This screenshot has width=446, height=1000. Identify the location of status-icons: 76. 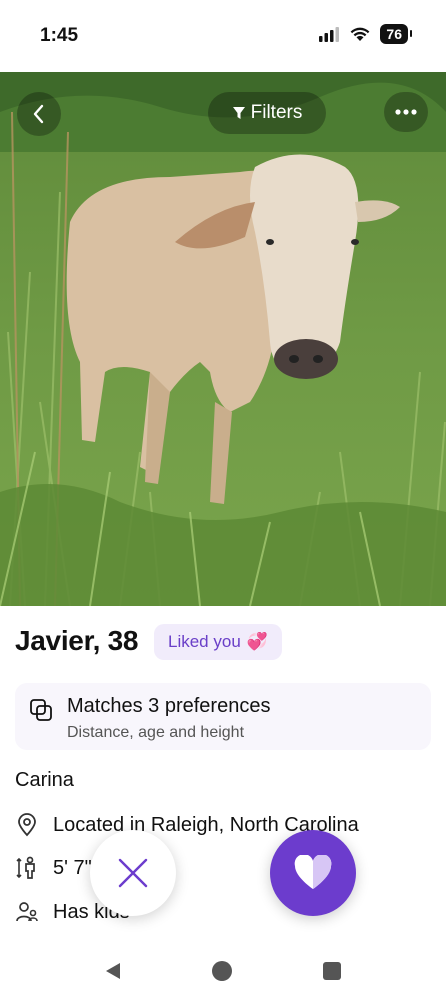
(365, 34).